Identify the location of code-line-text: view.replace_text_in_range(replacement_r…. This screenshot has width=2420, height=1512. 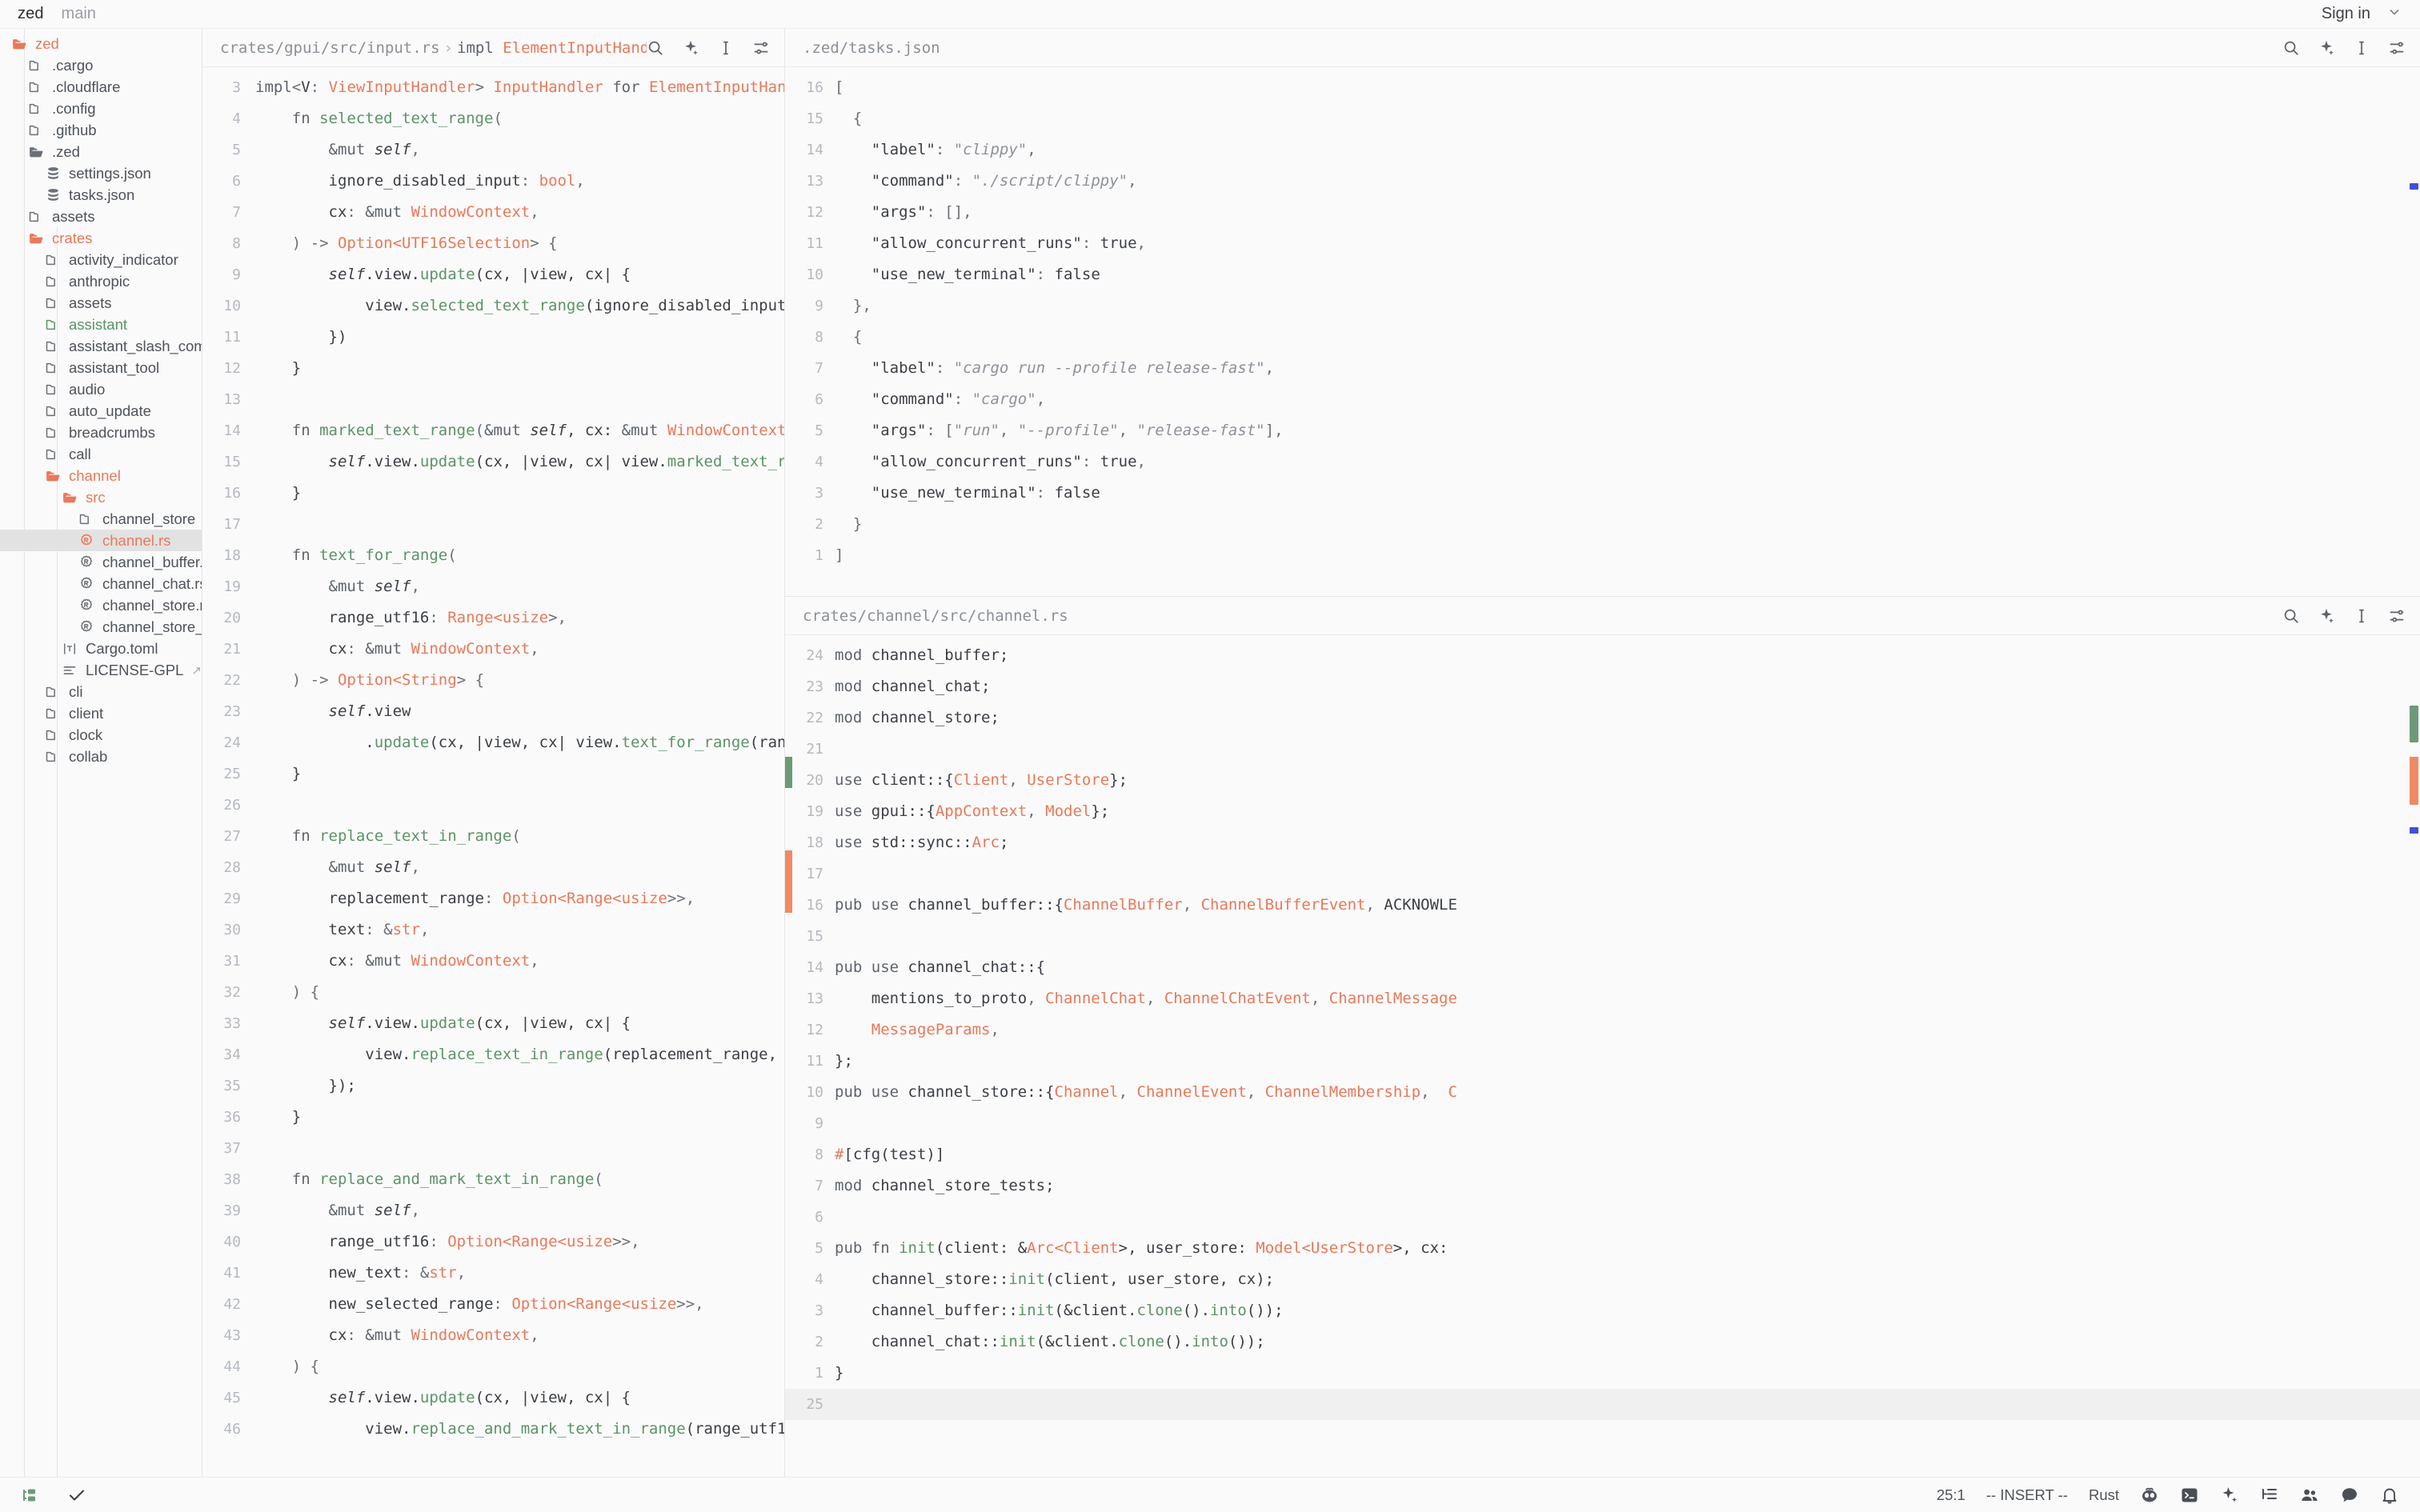
(519, 1054).